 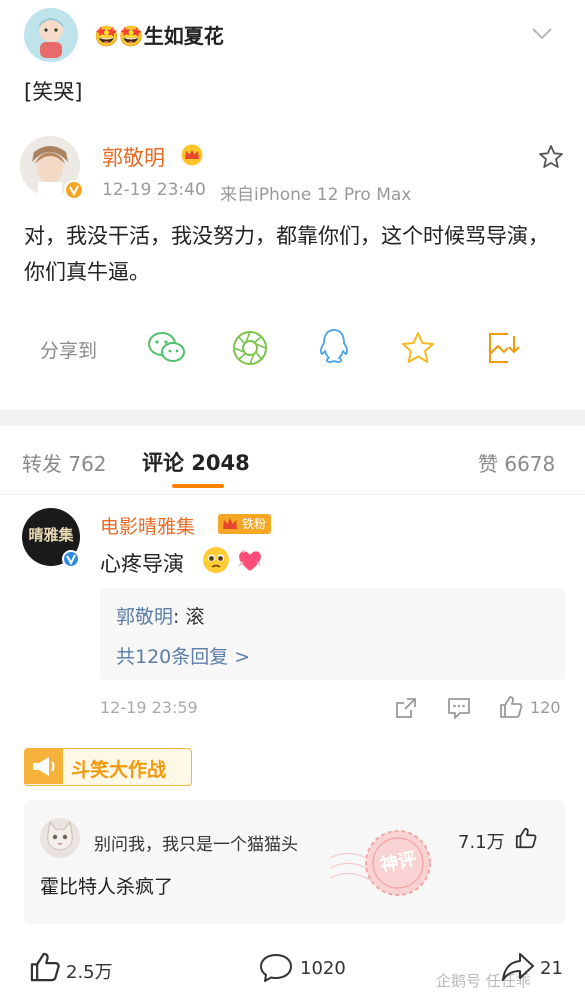 What do you see at coordinates (511, 707) in the screenshot?
I see `like-comment-icon` at bounding box center [511, 707].